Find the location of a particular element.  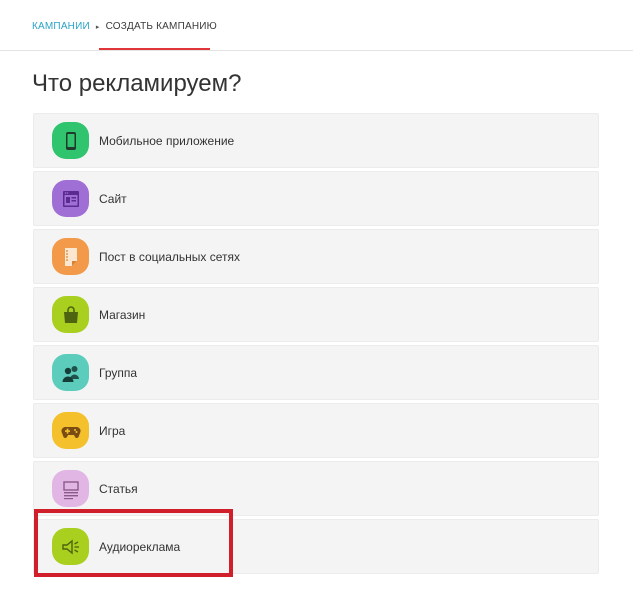

option-label: Группа is located at coordinates (118, 372).